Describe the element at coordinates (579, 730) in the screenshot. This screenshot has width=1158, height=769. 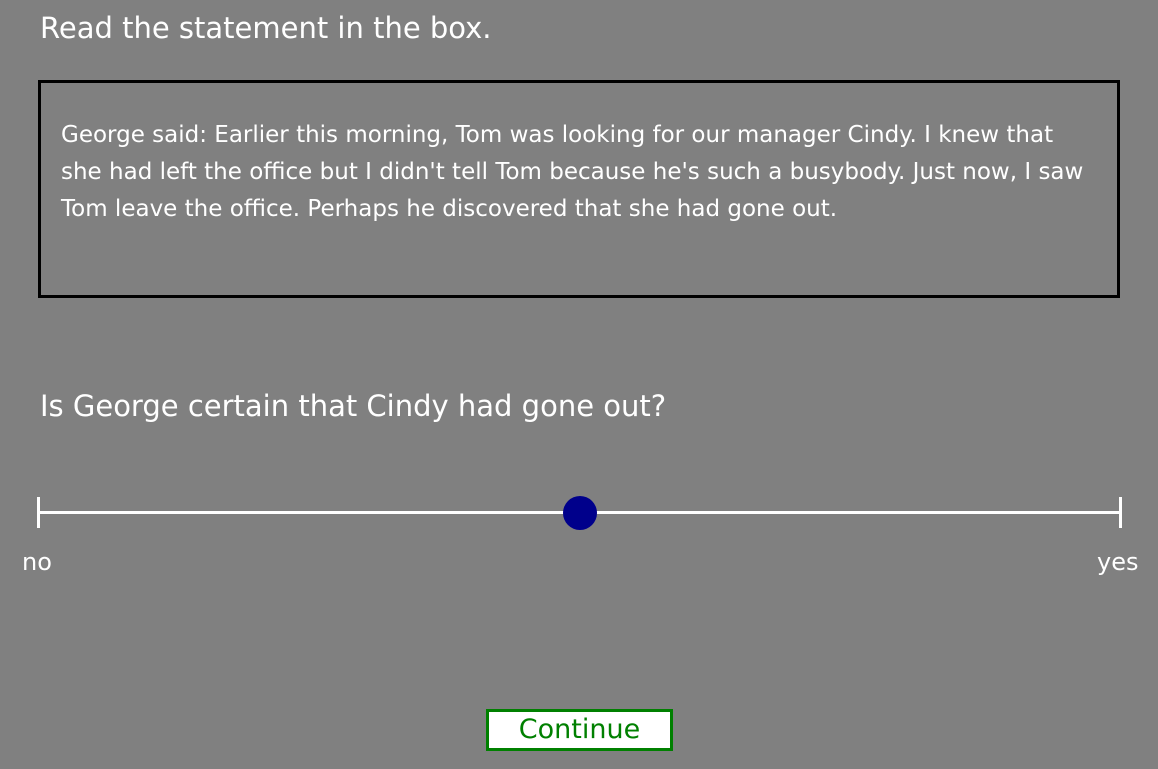
I see `continue-button: Continue` at that location.